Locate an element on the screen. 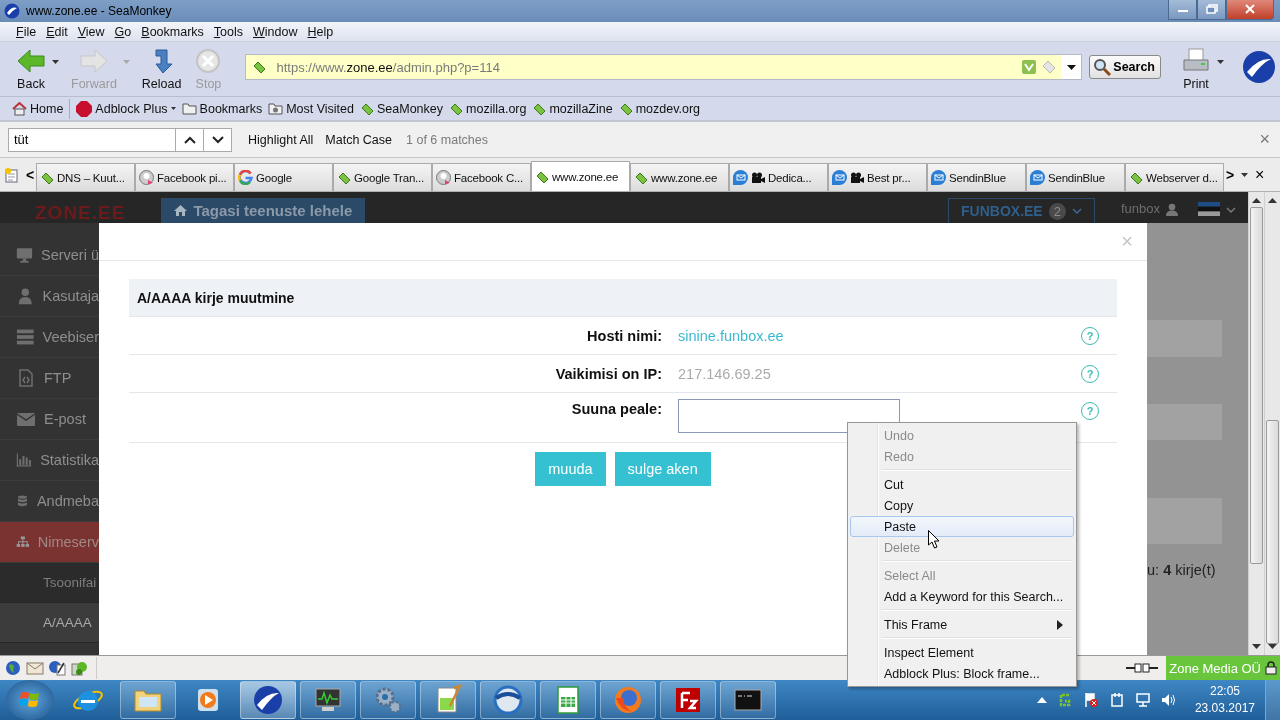  menu-item: Copy is located at coordinates (962, 505).